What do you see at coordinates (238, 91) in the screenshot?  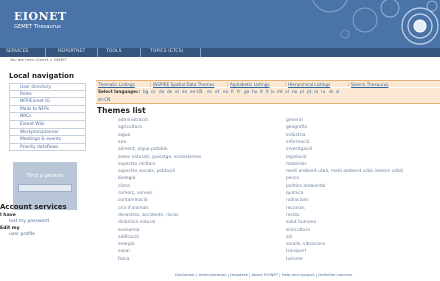 I see `language-link: fr` at bounding box center [238, 91].